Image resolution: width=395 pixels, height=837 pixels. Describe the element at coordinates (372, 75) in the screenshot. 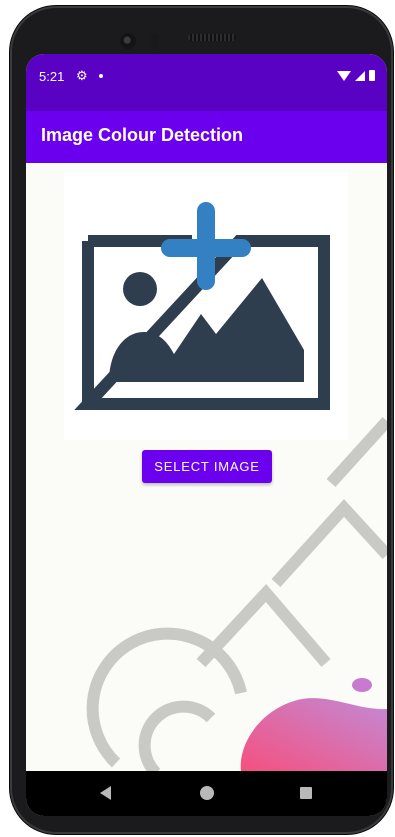

I see `battery-icon` at that location.